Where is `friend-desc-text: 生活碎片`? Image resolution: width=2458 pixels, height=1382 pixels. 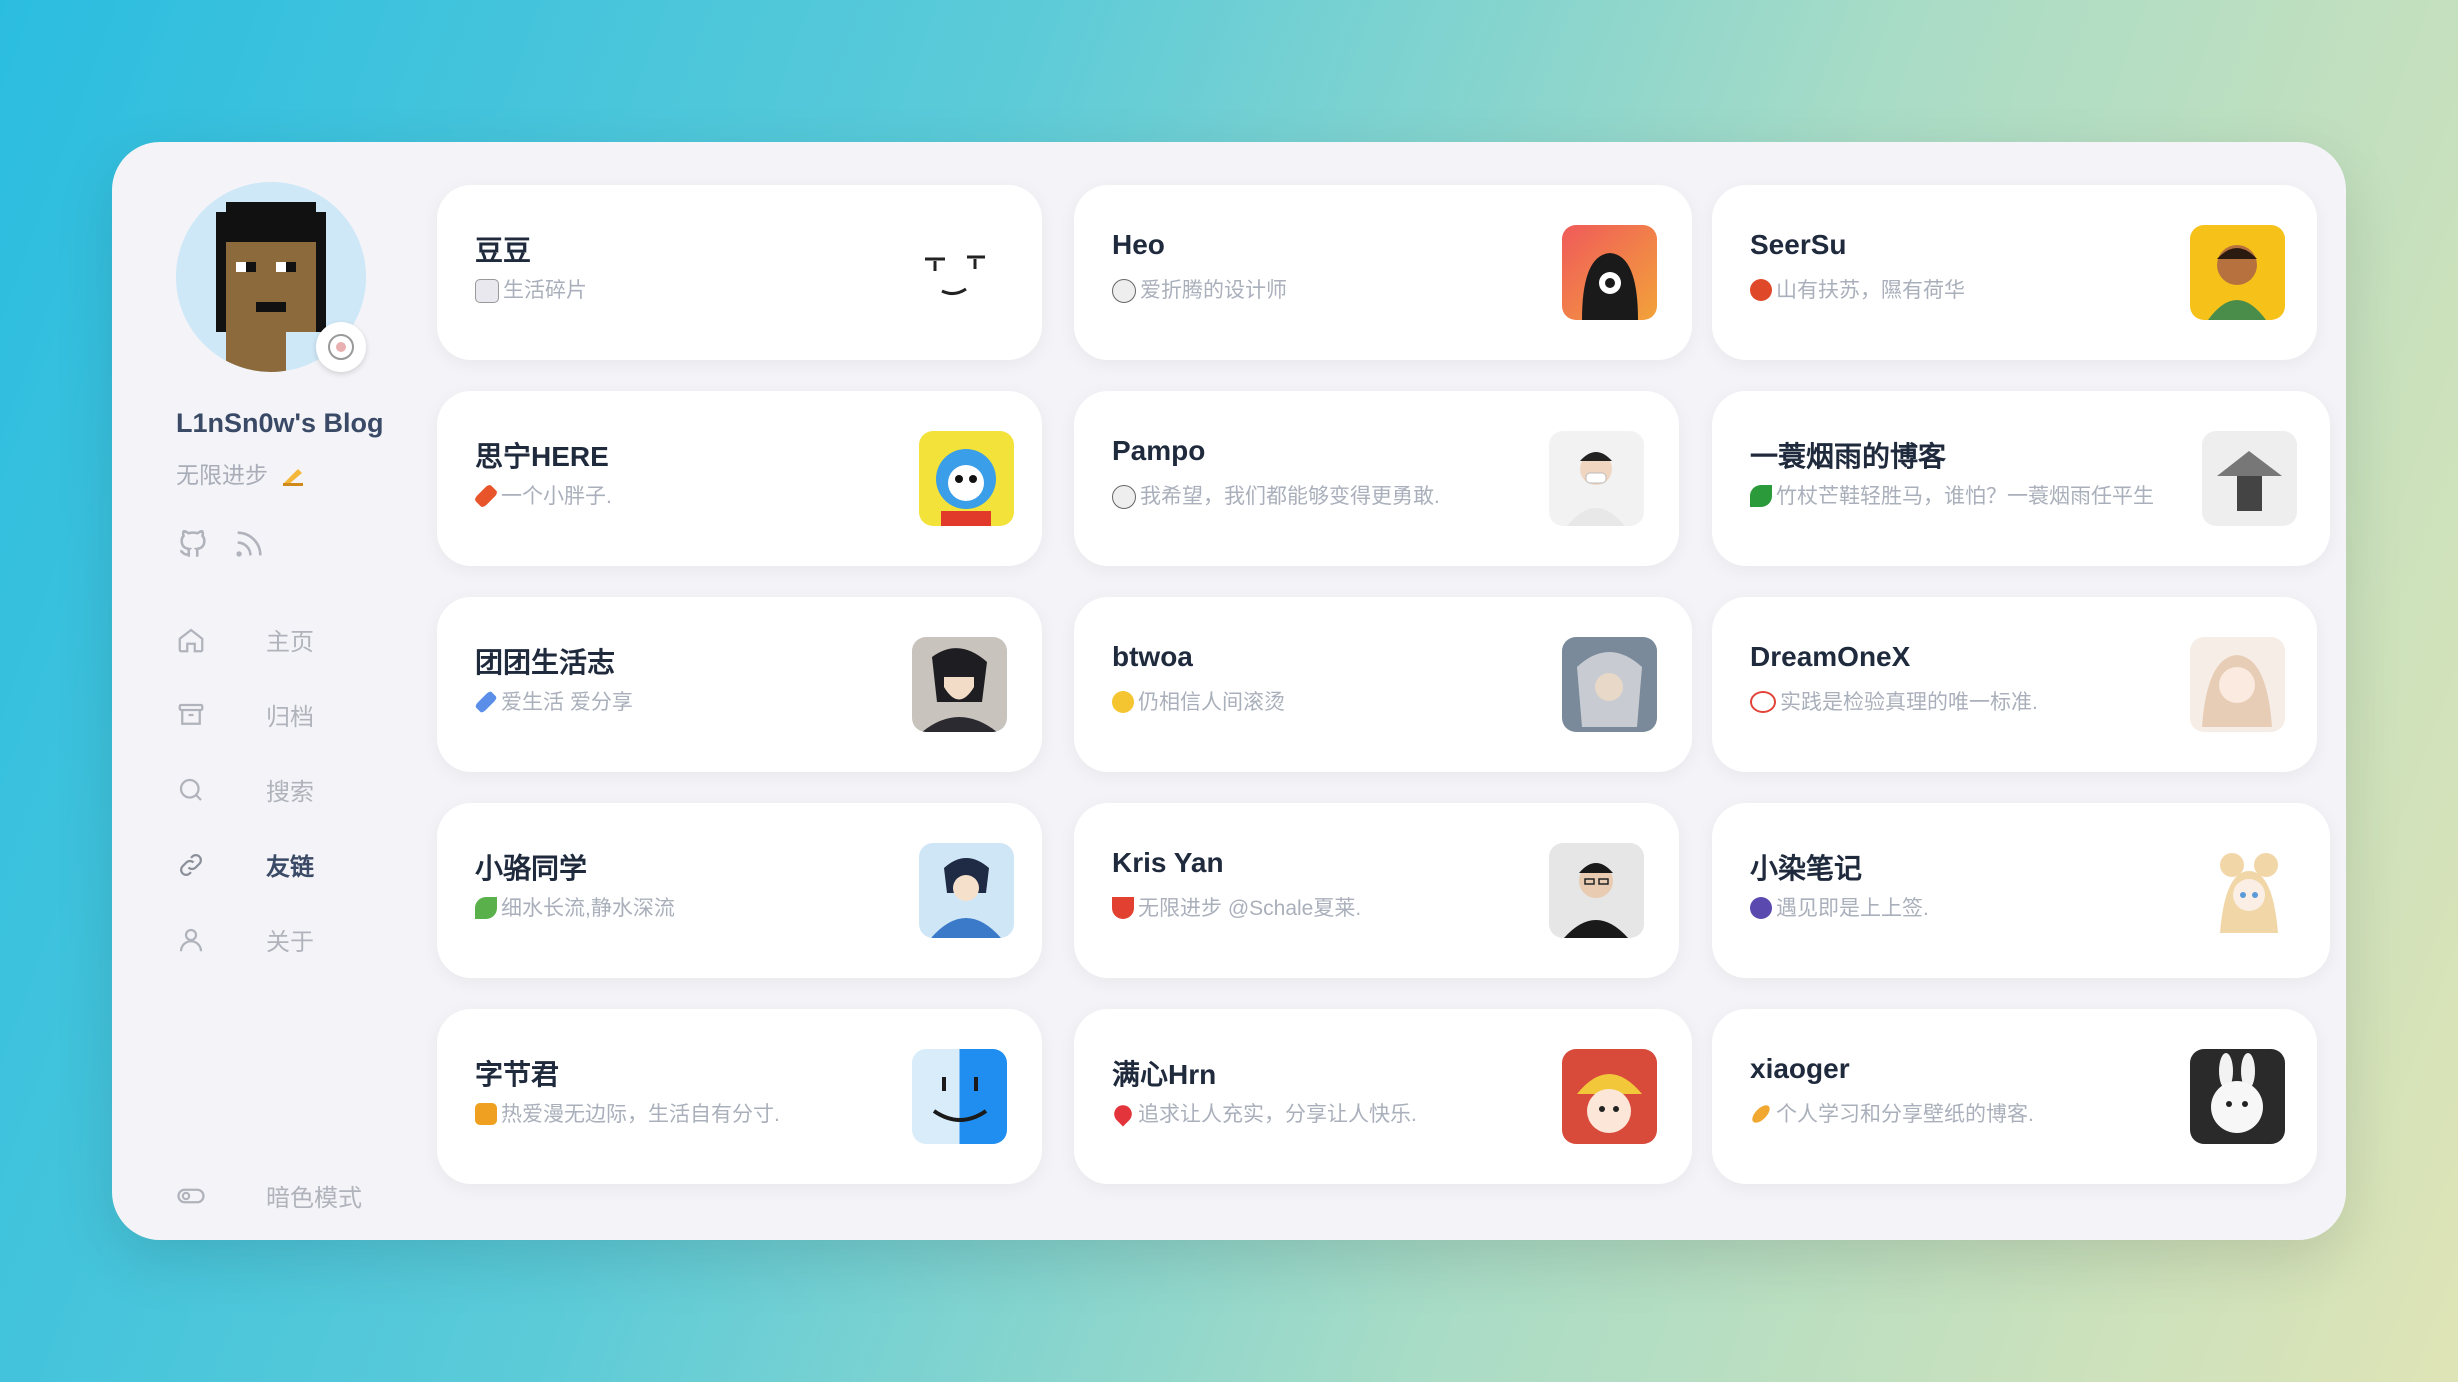
friend-desc-text: 生活碎片 is located at coordinates (545, 290).